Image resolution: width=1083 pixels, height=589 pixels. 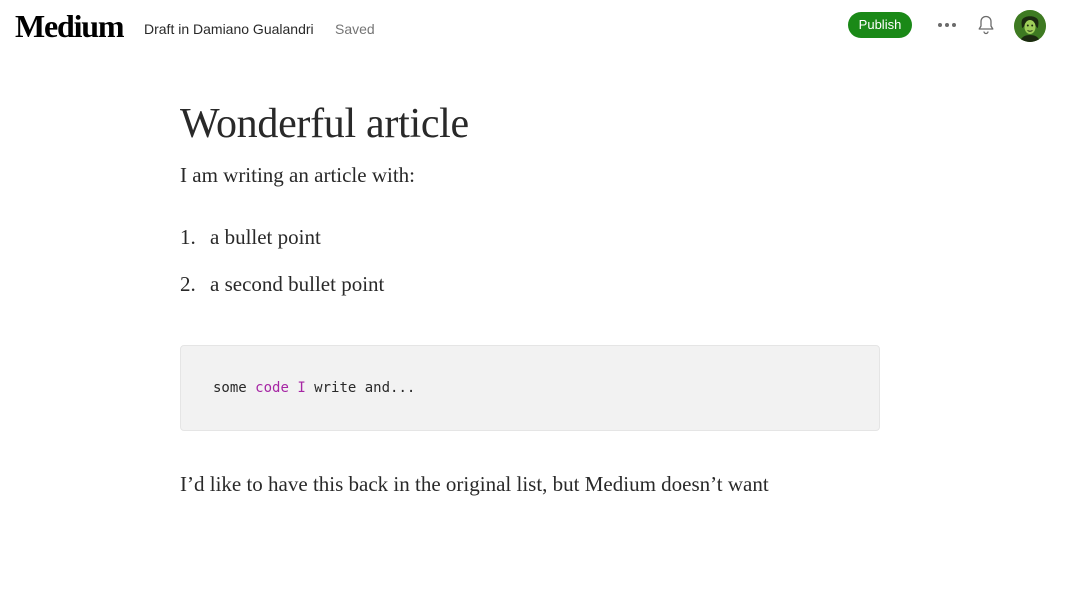 I want to click on article-title: Wonderful article, so click(x=324, y=124).